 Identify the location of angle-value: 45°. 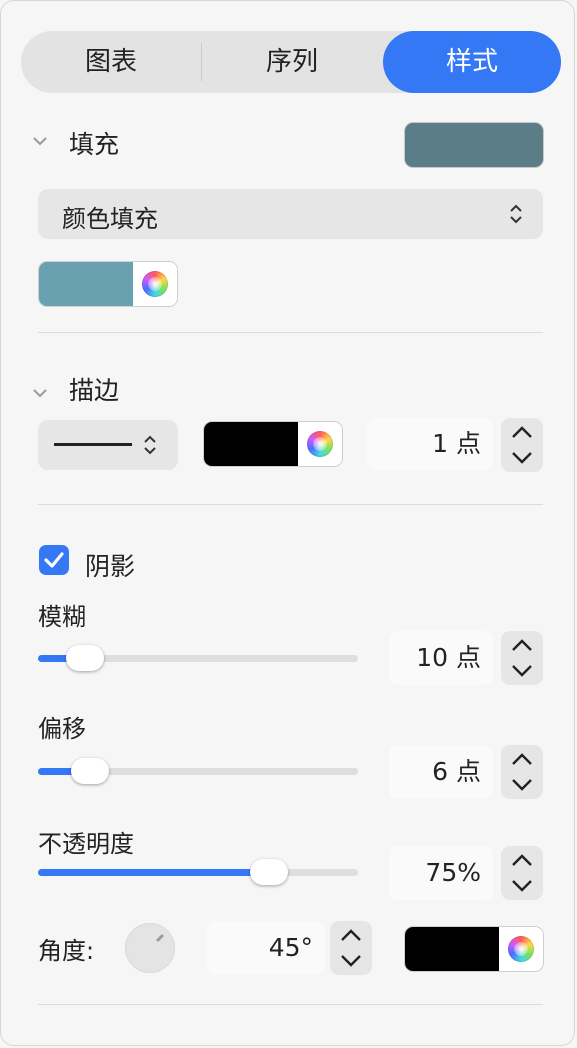
(290, 947).